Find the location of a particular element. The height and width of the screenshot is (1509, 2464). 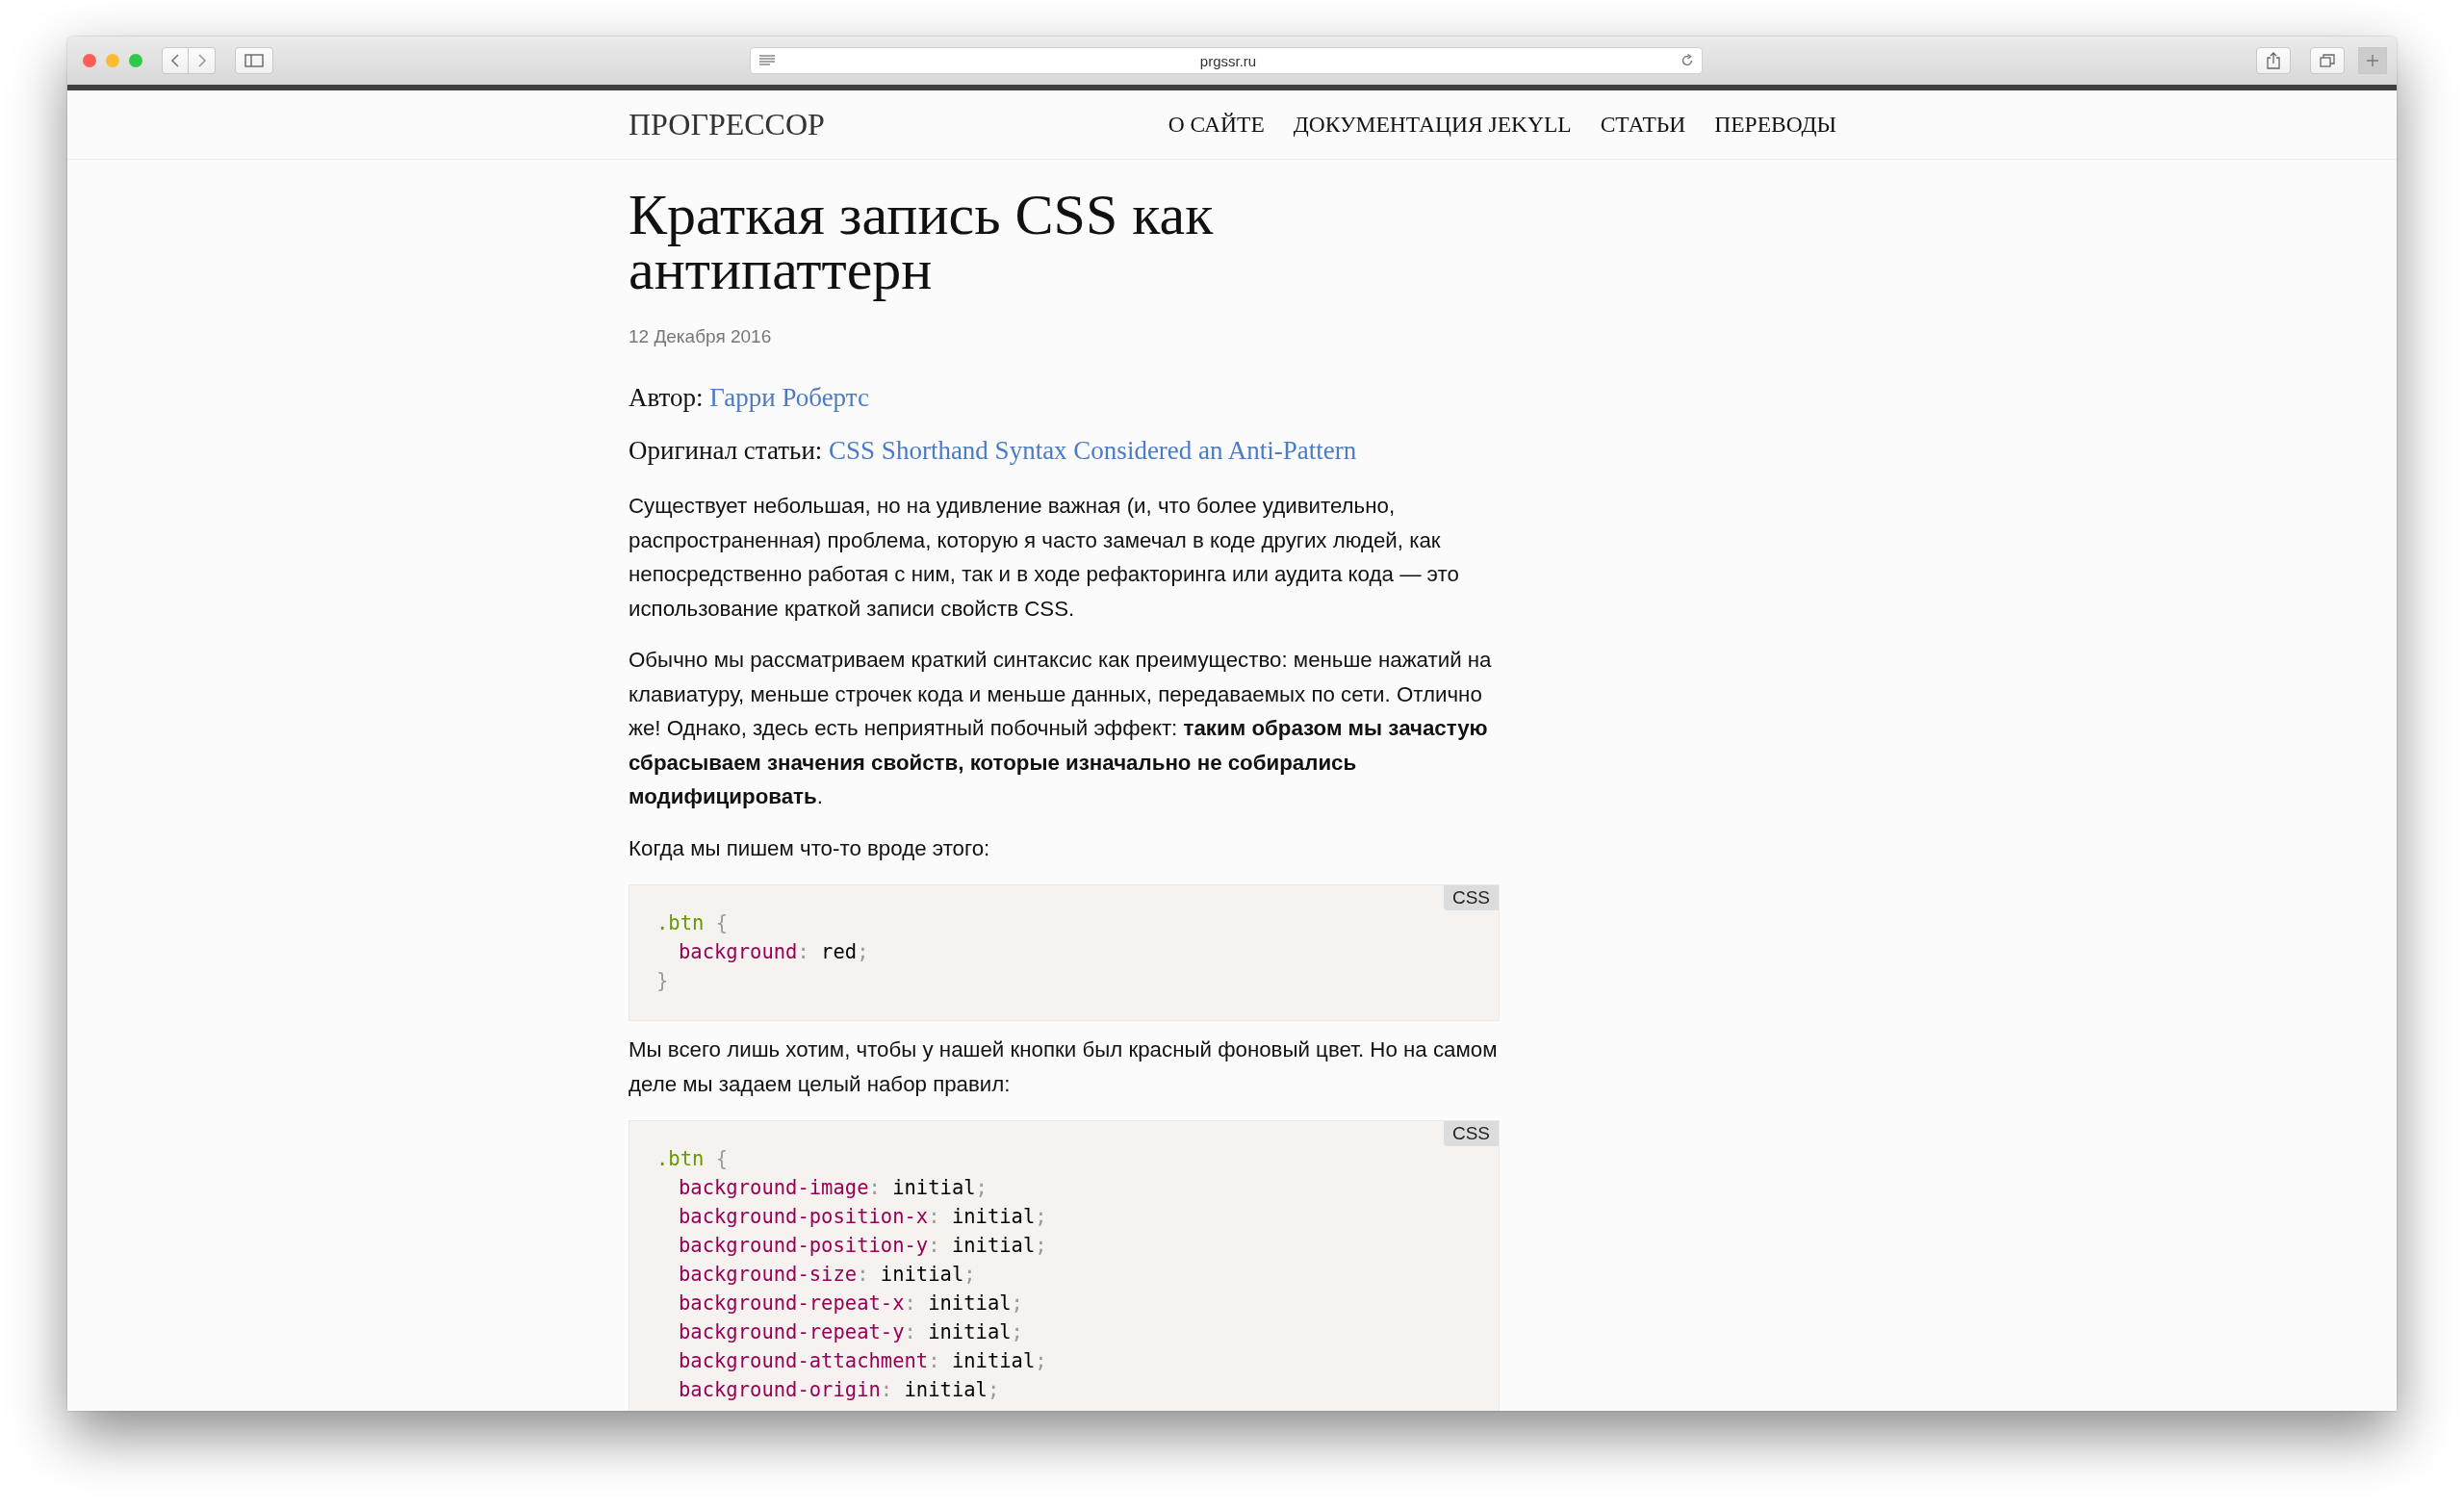

share-icon is located at coordinates (2273, 60).